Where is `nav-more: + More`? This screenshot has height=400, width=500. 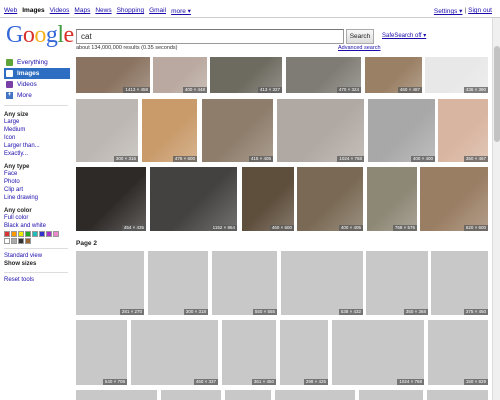 nav-more: + More is located at coordinates (37, 95).